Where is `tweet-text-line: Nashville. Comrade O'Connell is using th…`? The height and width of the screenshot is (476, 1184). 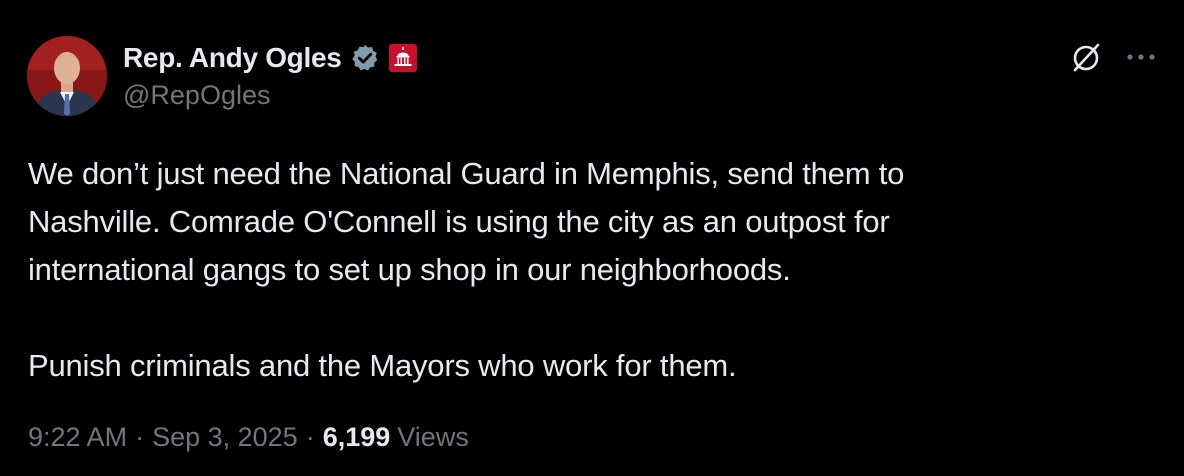
tweet-text-line: Nashville. Comrade O'Connell is using th… is located at coordinates (459, 221).